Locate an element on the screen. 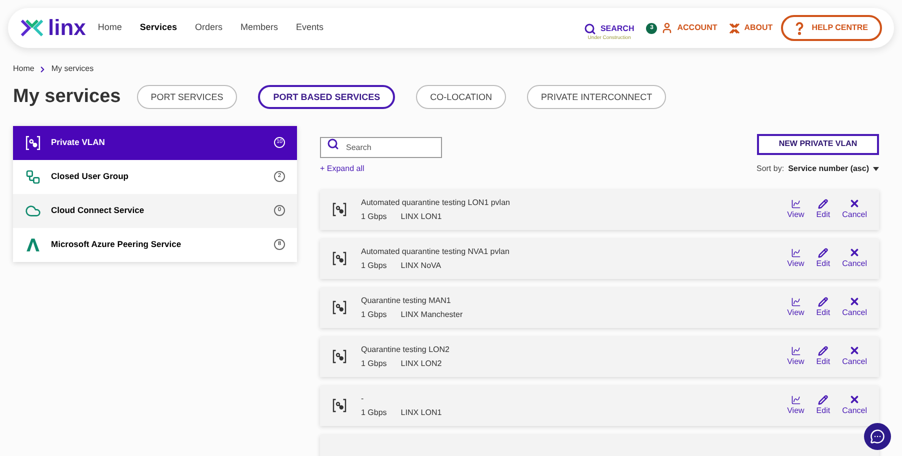 This screenshot has height=456, width=902. page-title: My services is located at coordinates (67, 97).